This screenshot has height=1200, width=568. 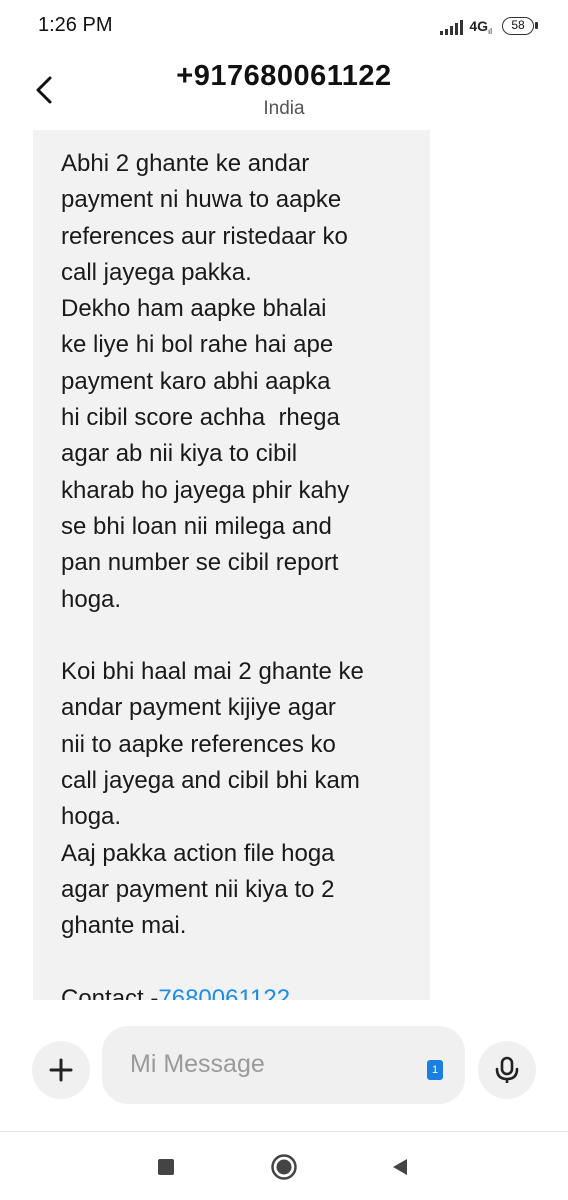 I want to click on sim-slot-icon: 1, so click(x=435, y=1070).